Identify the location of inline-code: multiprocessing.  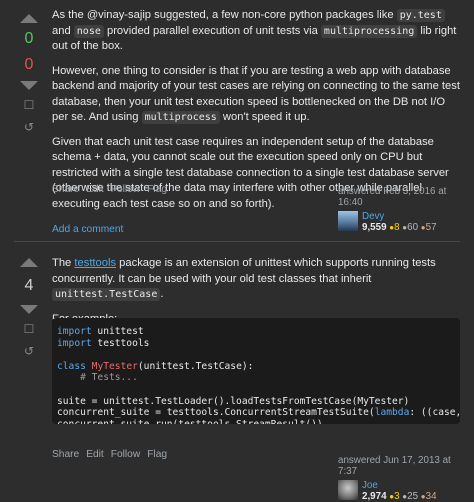
(369, 31).